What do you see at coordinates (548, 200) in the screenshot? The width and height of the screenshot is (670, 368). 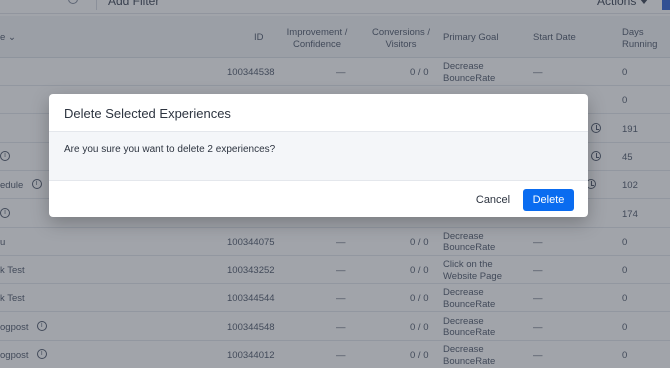 I see `delete-button: Delete` at bounding box center [548, 200].